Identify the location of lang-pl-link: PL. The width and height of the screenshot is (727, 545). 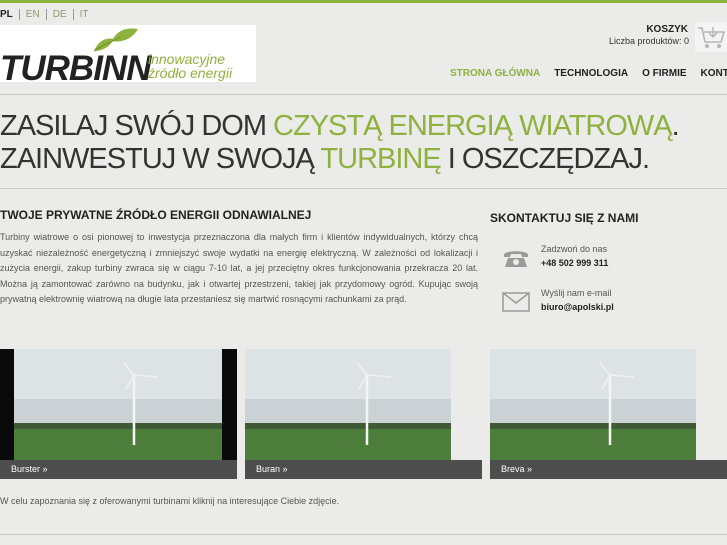
(9, 14).